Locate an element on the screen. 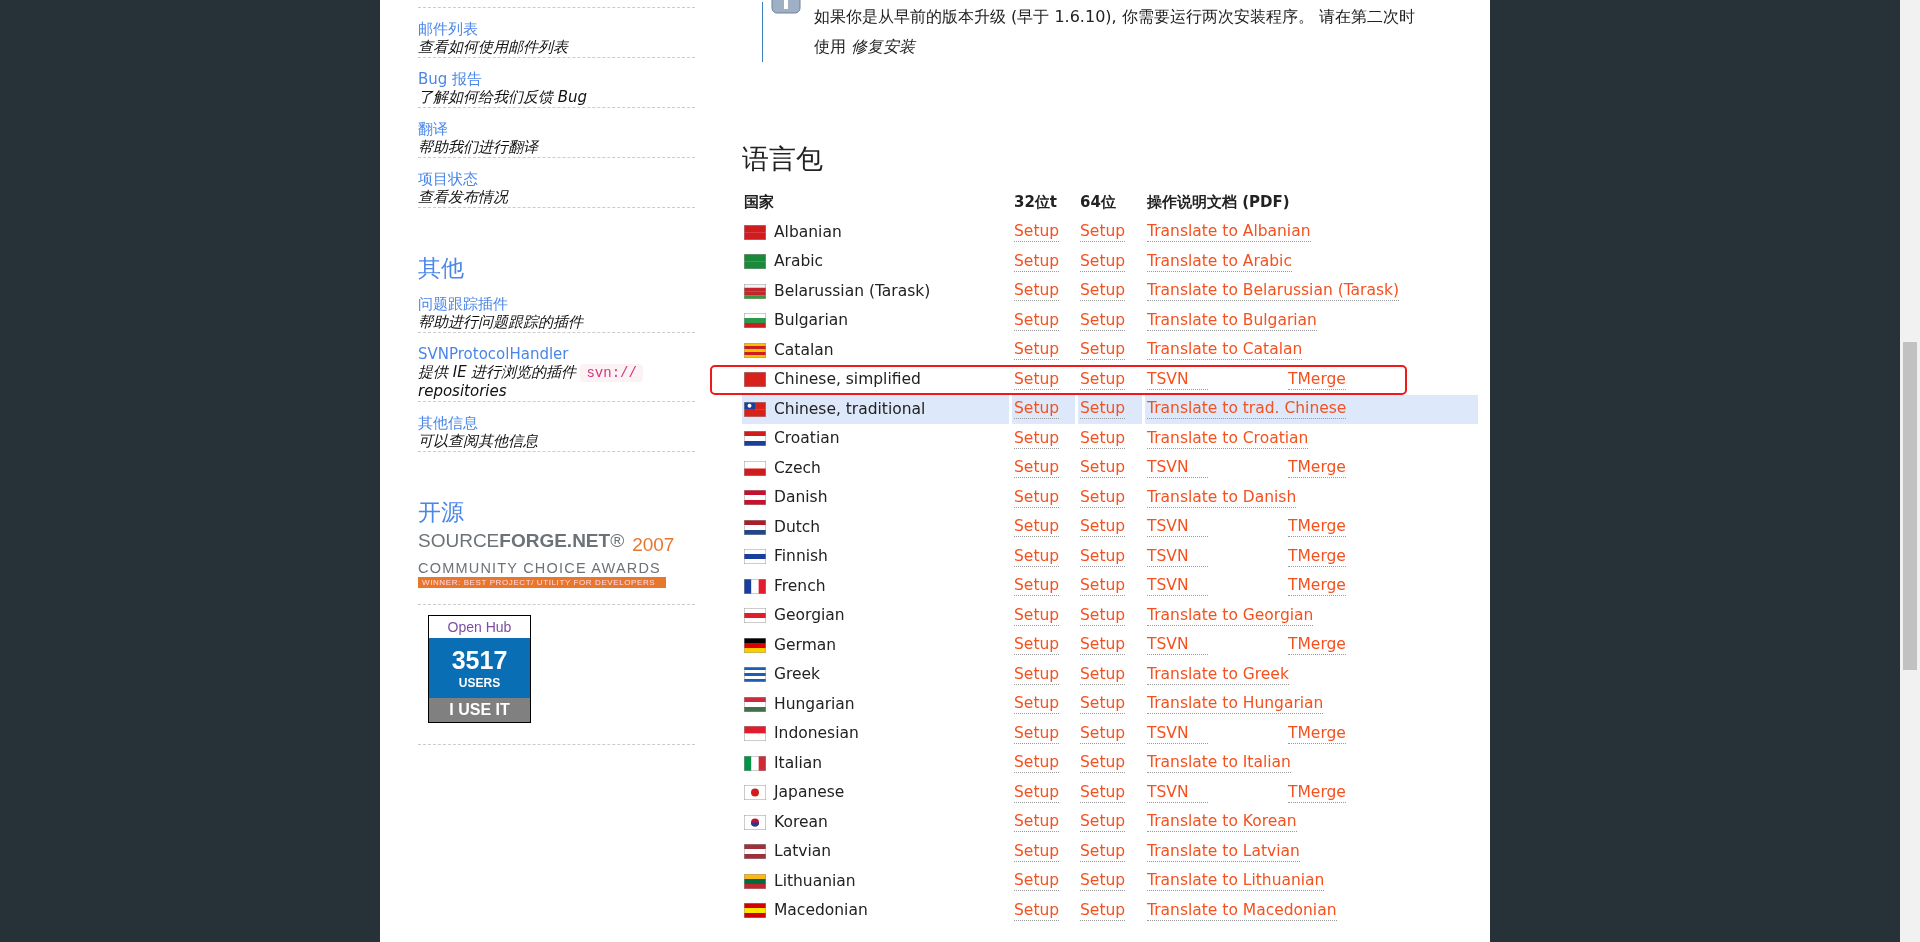 The image size is (1920, 942). doc-link: Translate to Croatian is located at coordinates (1228, 438).